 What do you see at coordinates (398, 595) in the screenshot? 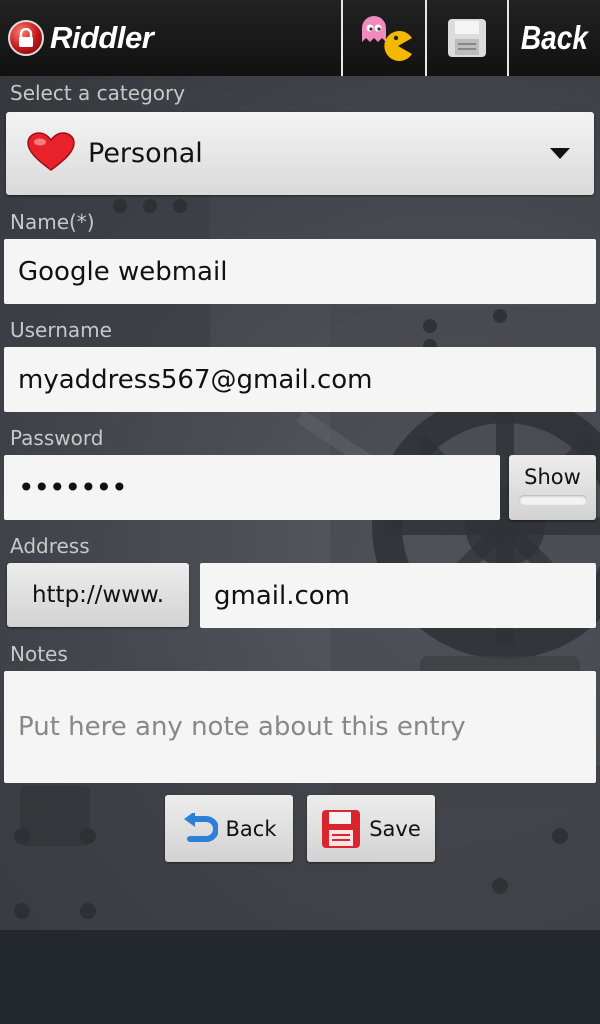
I see `address-input: gmail.com` at bounding box center [398, 595].